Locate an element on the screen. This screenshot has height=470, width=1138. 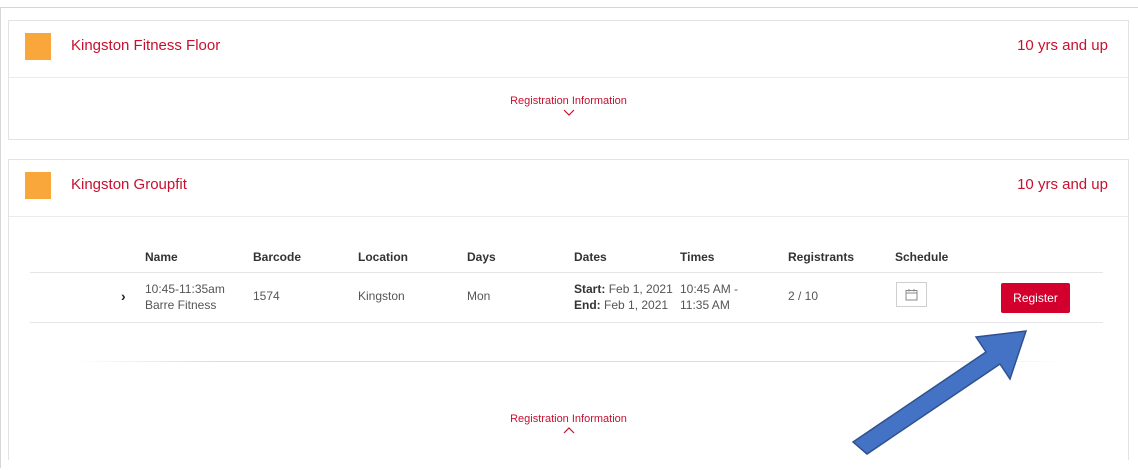
frame-left-border is located at coordinates (0, 237).